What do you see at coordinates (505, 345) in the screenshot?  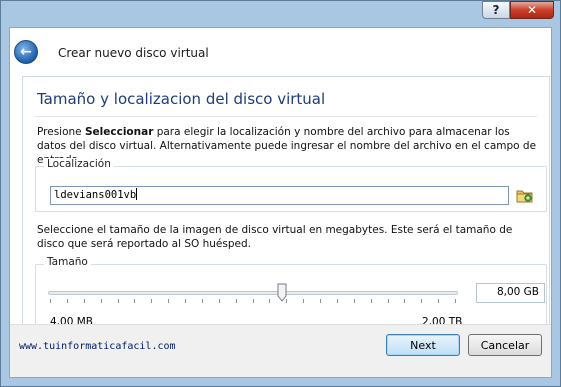 I see `cancel-button: Cancelar` at bounding box center [505, 345].